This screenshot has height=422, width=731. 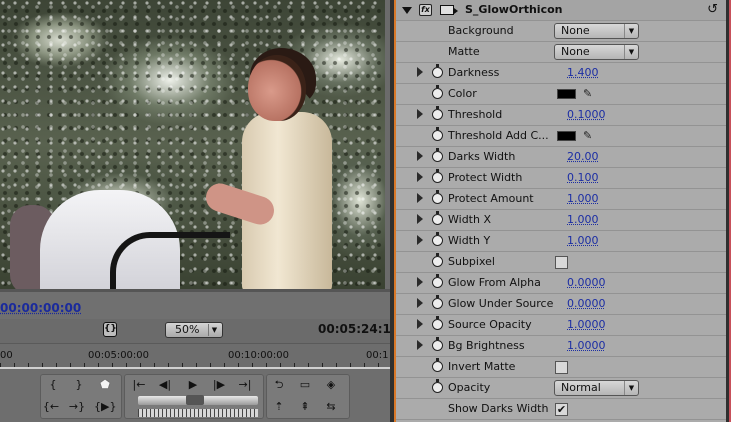 I want to click on property-value: 0.100, so click(x=583, y=177).